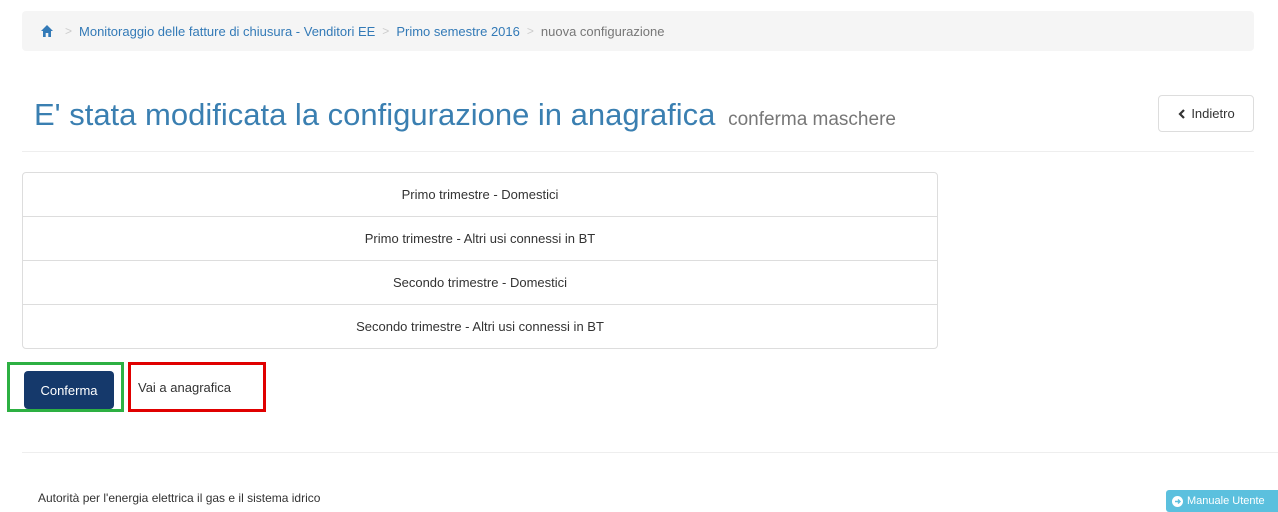 This screenshot has height=512, width=1278. What do you see at coordinates (812, 119) in the screenshot?
I see `page-subtitle: conferma maschere` at bounding box center [812, 119].